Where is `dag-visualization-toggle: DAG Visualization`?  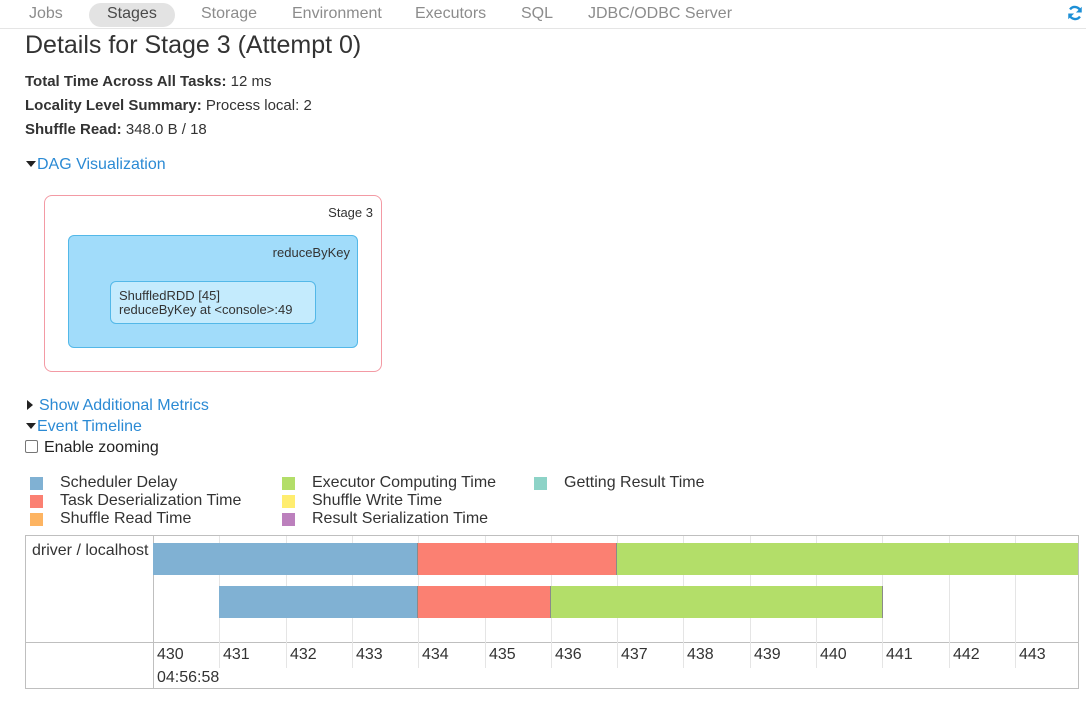
dag-visualization-toggle: DAG Visualization is located at coordinates (96, 165).